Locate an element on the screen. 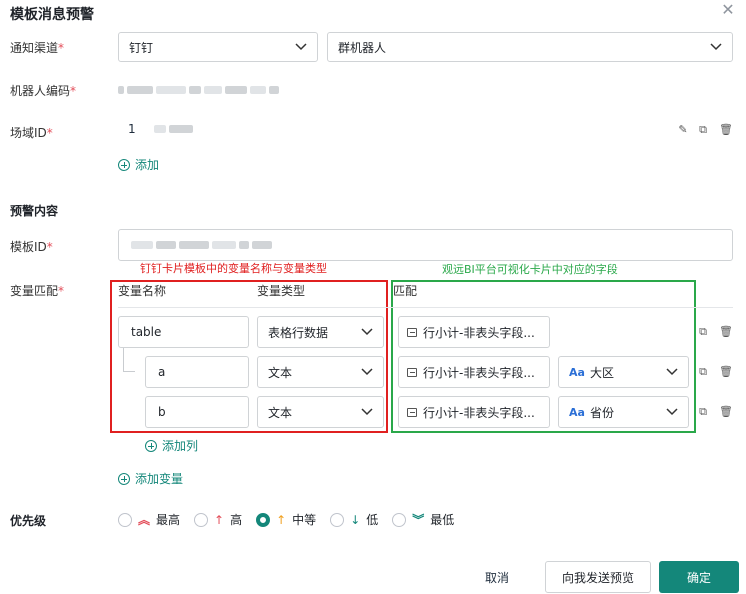 This screenshot has width=746, height=594. channel-select: 钉钉 is located at coordinates (218, 47).